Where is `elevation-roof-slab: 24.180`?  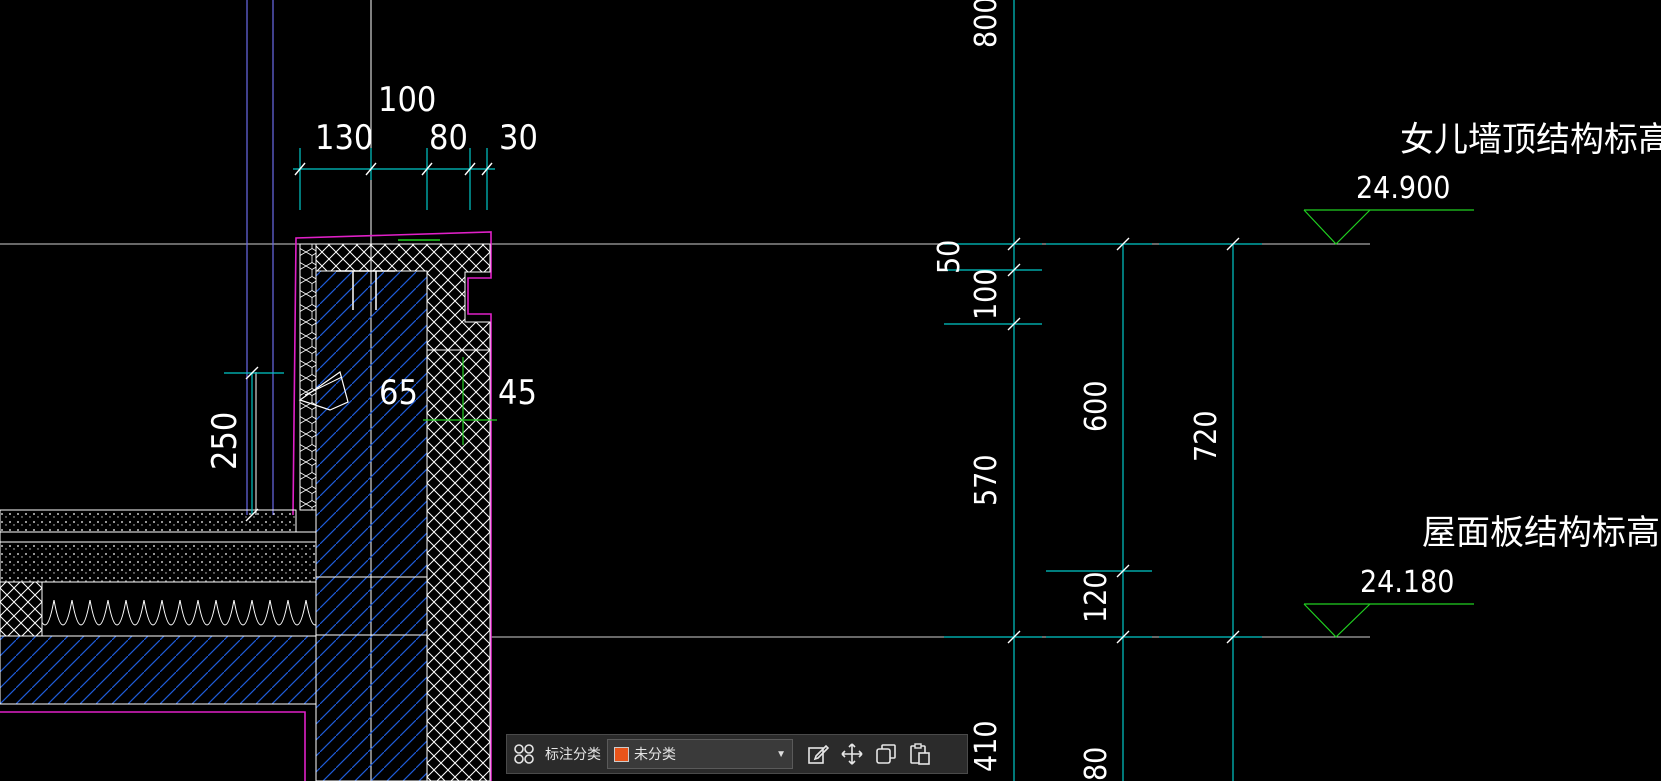 elevation-roof-slab: 24.180 is located at coordinates (1407, 582).